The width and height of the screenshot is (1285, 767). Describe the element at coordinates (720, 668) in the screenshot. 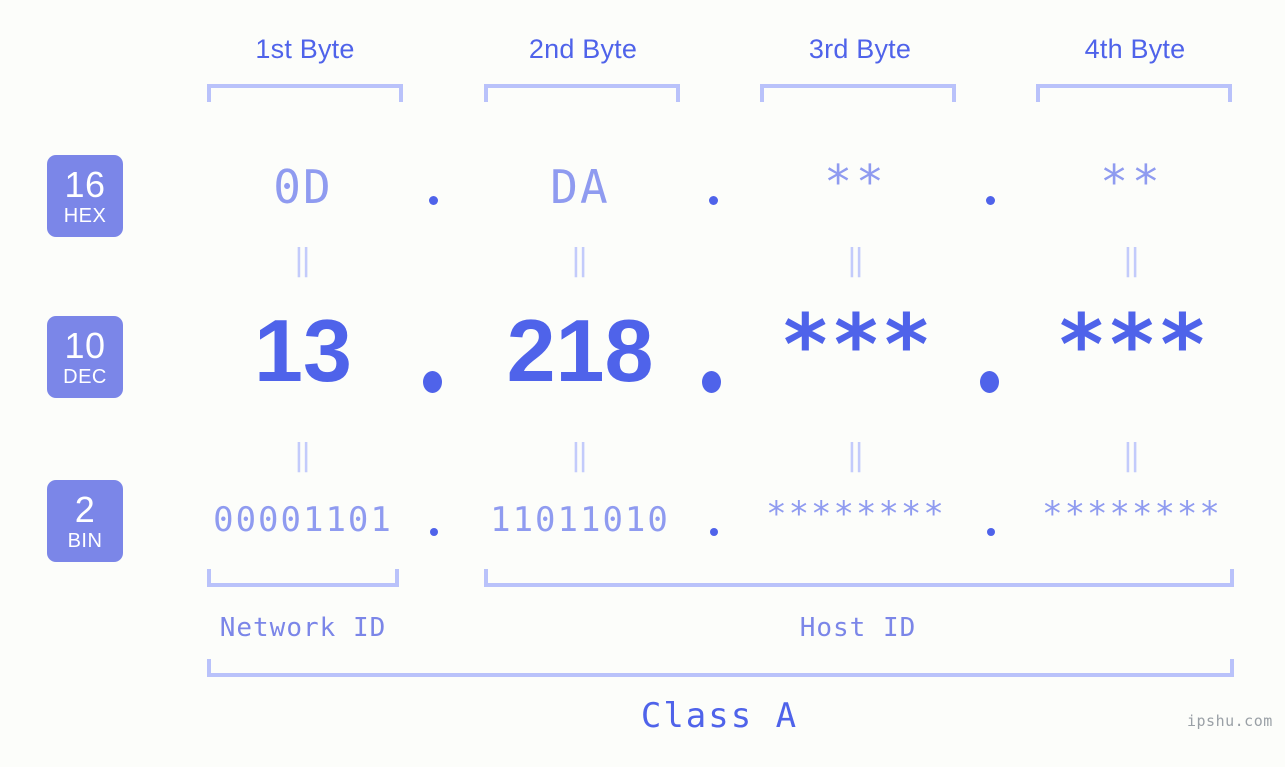

I see `class-bracket` at that location.